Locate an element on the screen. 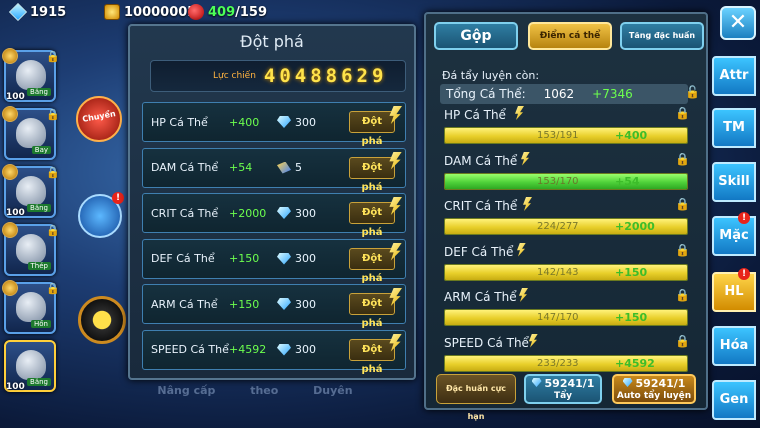 Image resolution: width=760 pixels, height=428 pixels. transfer-label: Chuyển is located at coordinates (99, 116).